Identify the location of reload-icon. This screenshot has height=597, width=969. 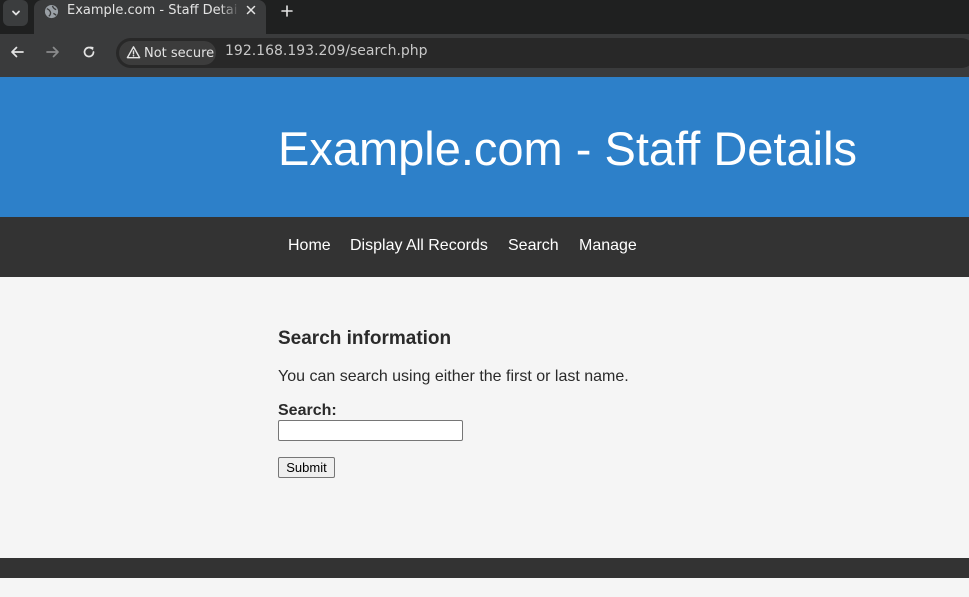
(89, 52).